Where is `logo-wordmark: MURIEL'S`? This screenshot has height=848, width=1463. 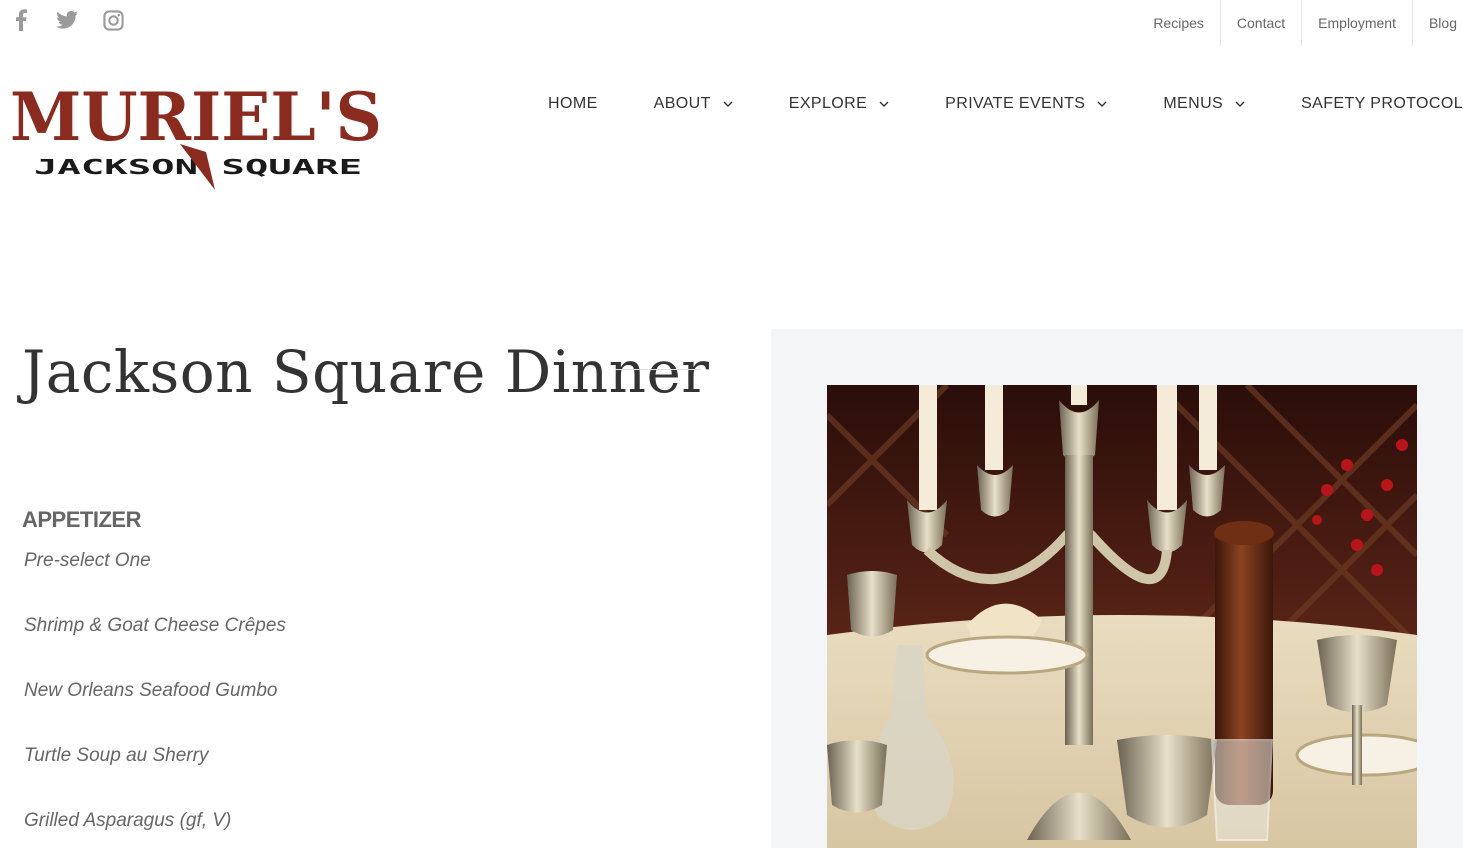 logo-wordmark: MURIEL'S is located at coordinates (196, 119).